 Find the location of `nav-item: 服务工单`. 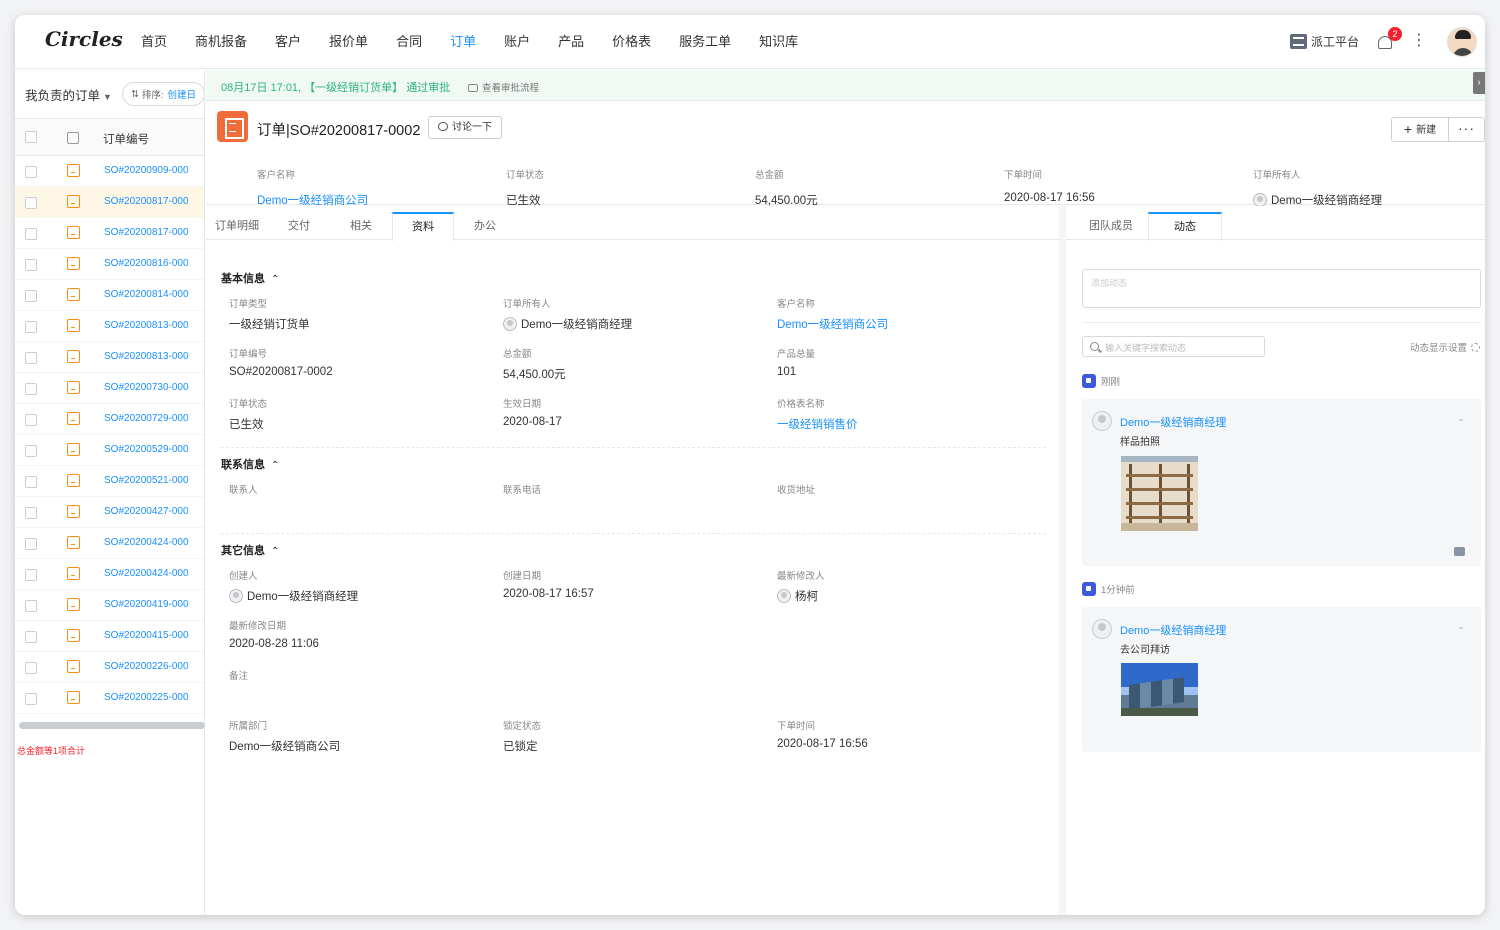

nav-item: 服务工单 is located at coordinates (705, 42).